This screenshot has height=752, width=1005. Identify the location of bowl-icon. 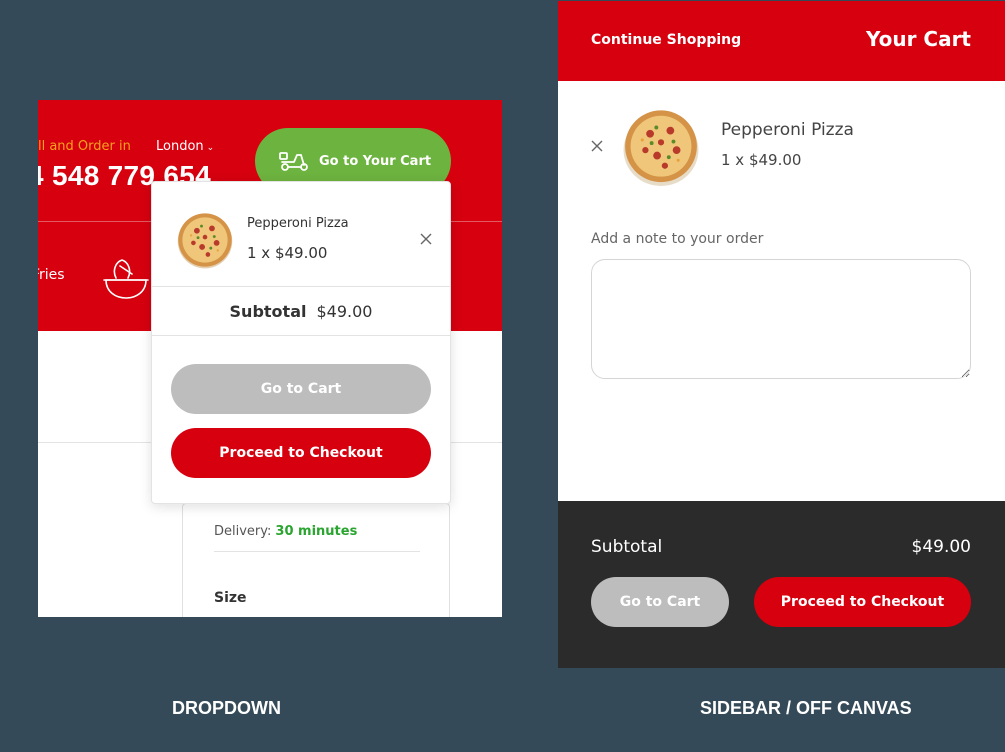
(126, 279).